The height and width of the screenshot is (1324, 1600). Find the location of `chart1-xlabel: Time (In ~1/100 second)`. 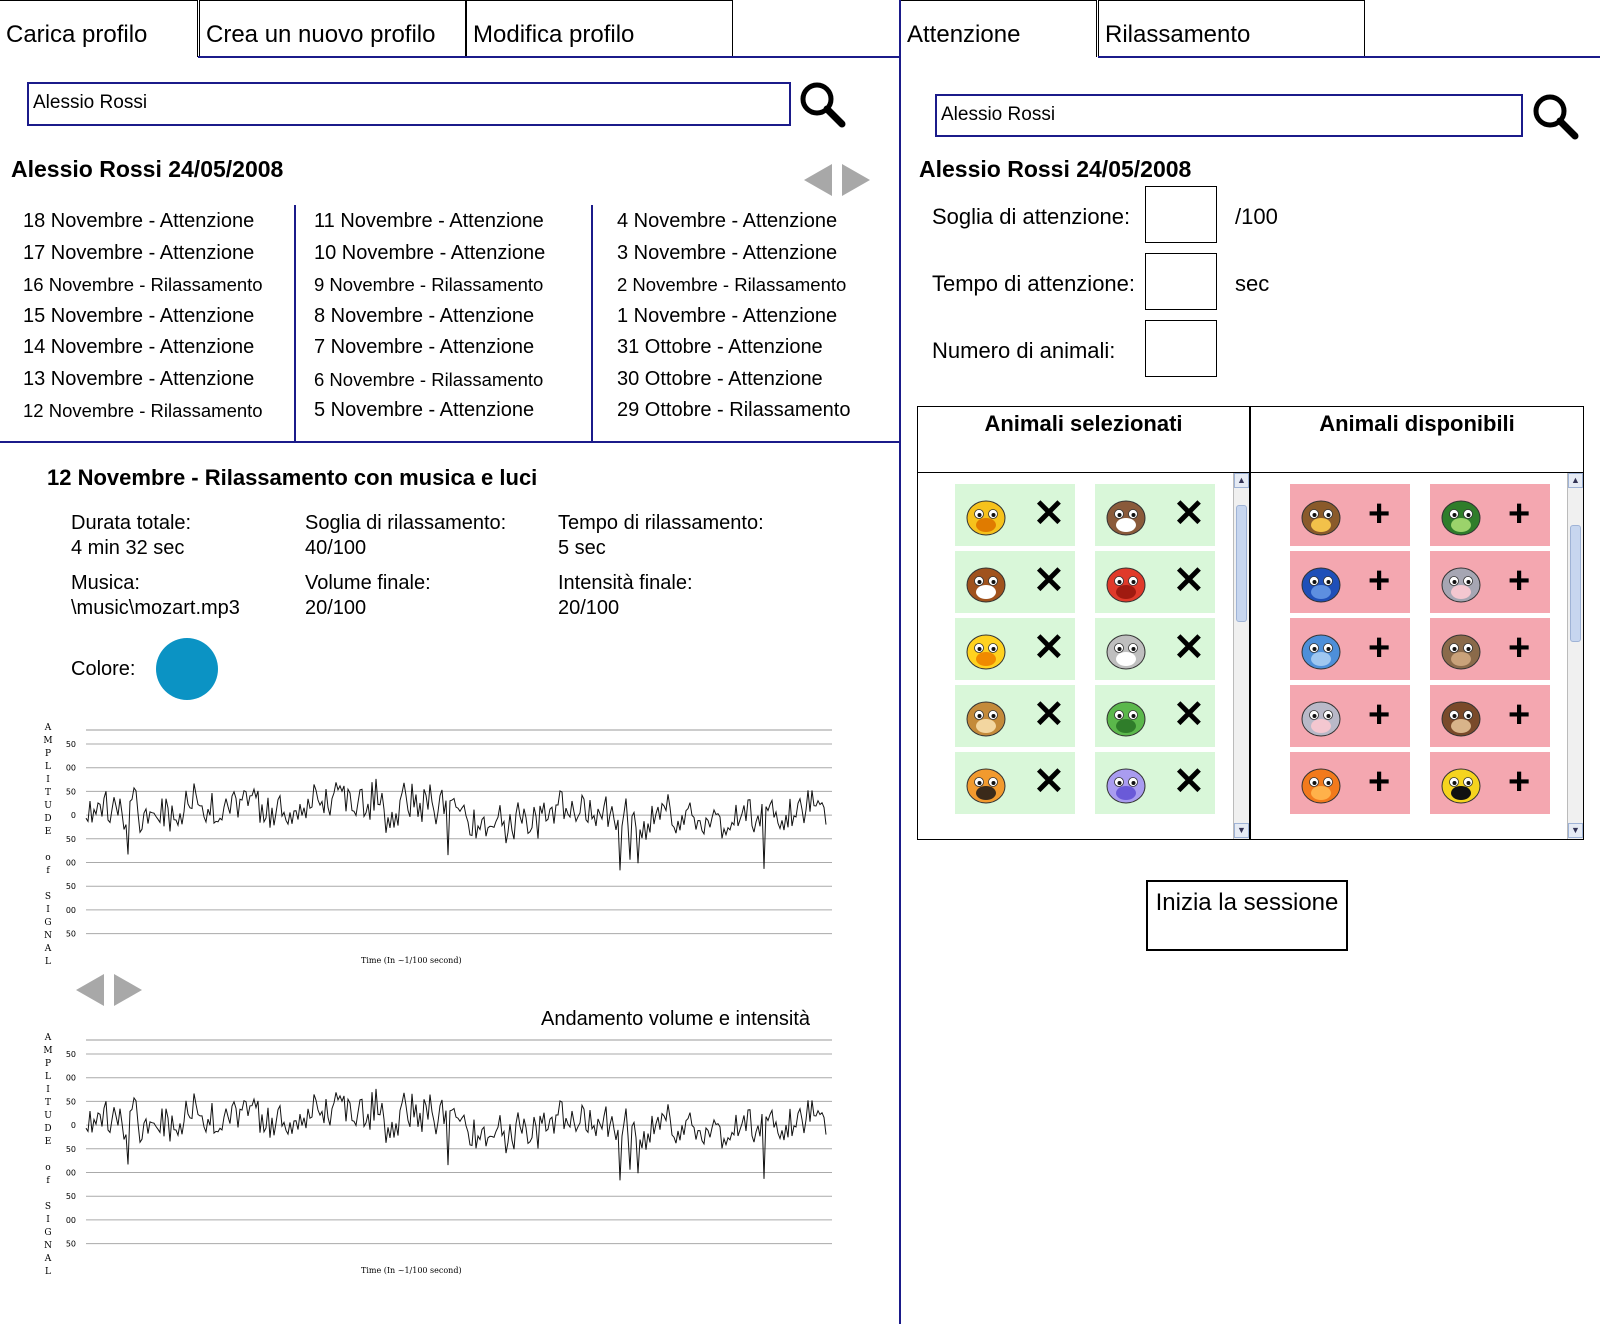

chart1-xlabel: Time (In ~1/100 second) is located at coordinates (411, 960).